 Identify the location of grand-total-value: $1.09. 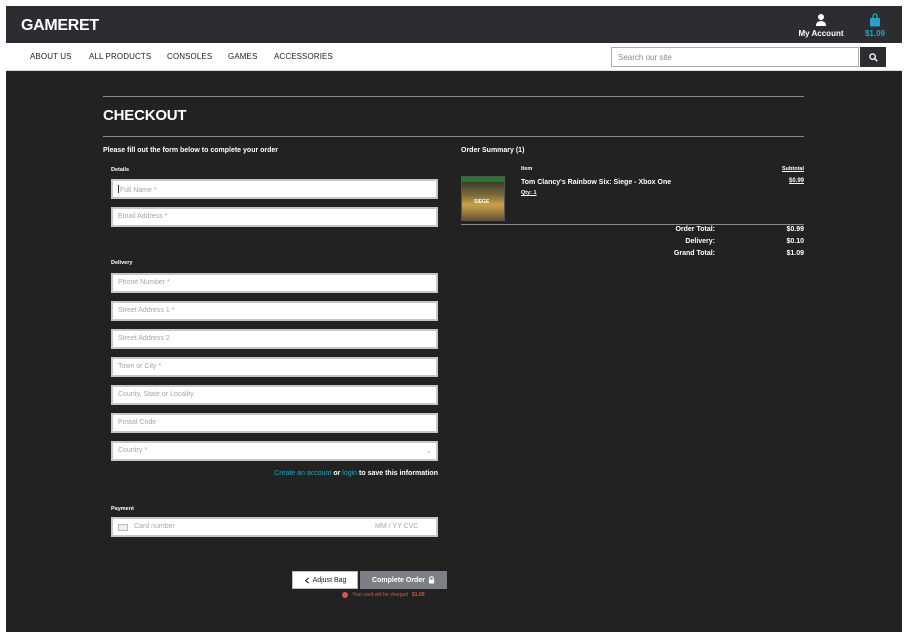
(795, 253).